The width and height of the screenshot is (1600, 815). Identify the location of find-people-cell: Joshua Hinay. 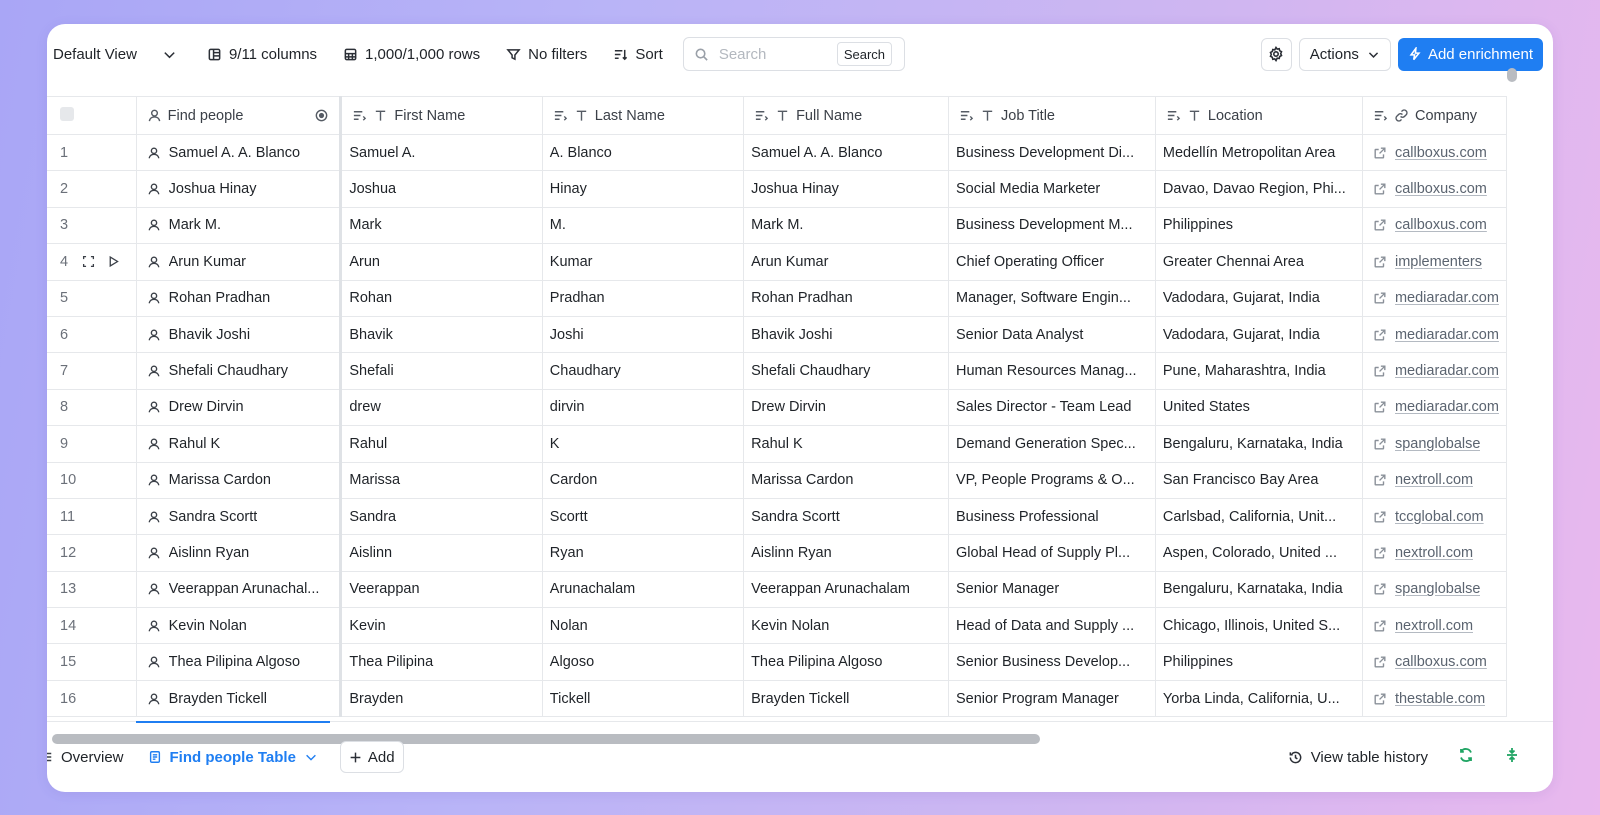
(239, 189).